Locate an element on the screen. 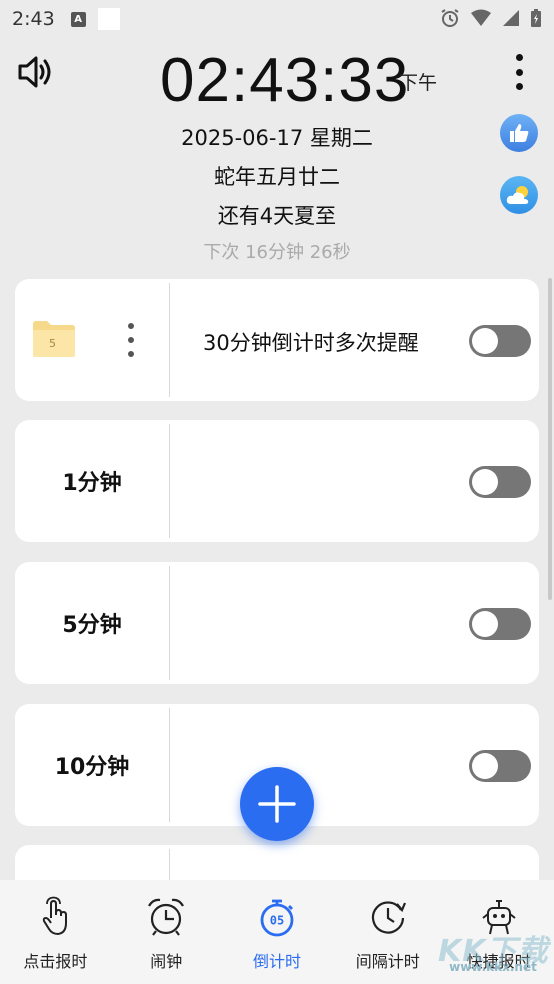  wifi-icon is located at coordinates (481, 17).